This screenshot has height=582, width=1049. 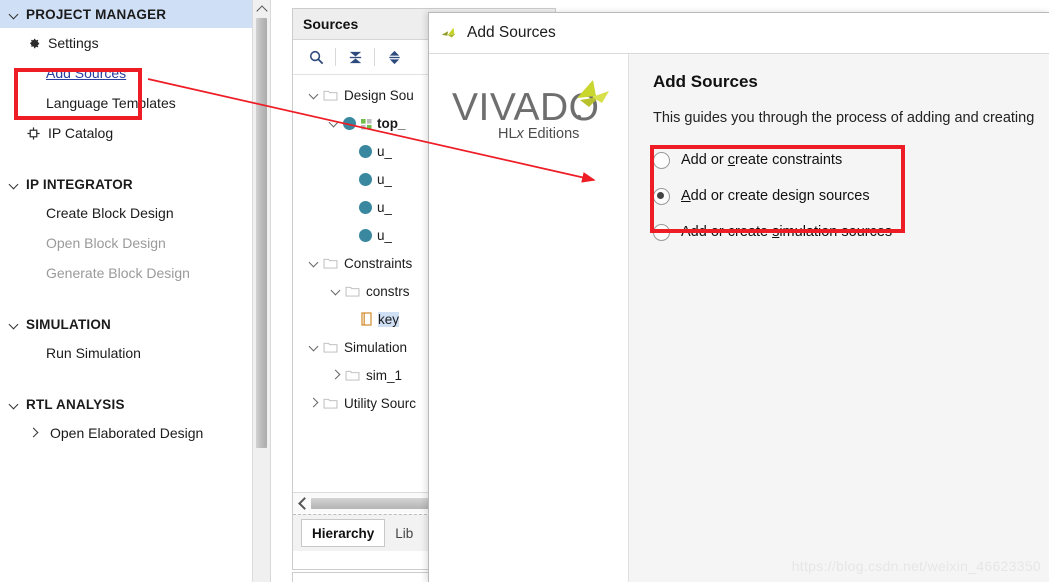 What do you see at coordinates (79, 184) in the screenshot?
I see `sidebar-section-label: IP INTEGRATOR` at bounding box center [79, 184].